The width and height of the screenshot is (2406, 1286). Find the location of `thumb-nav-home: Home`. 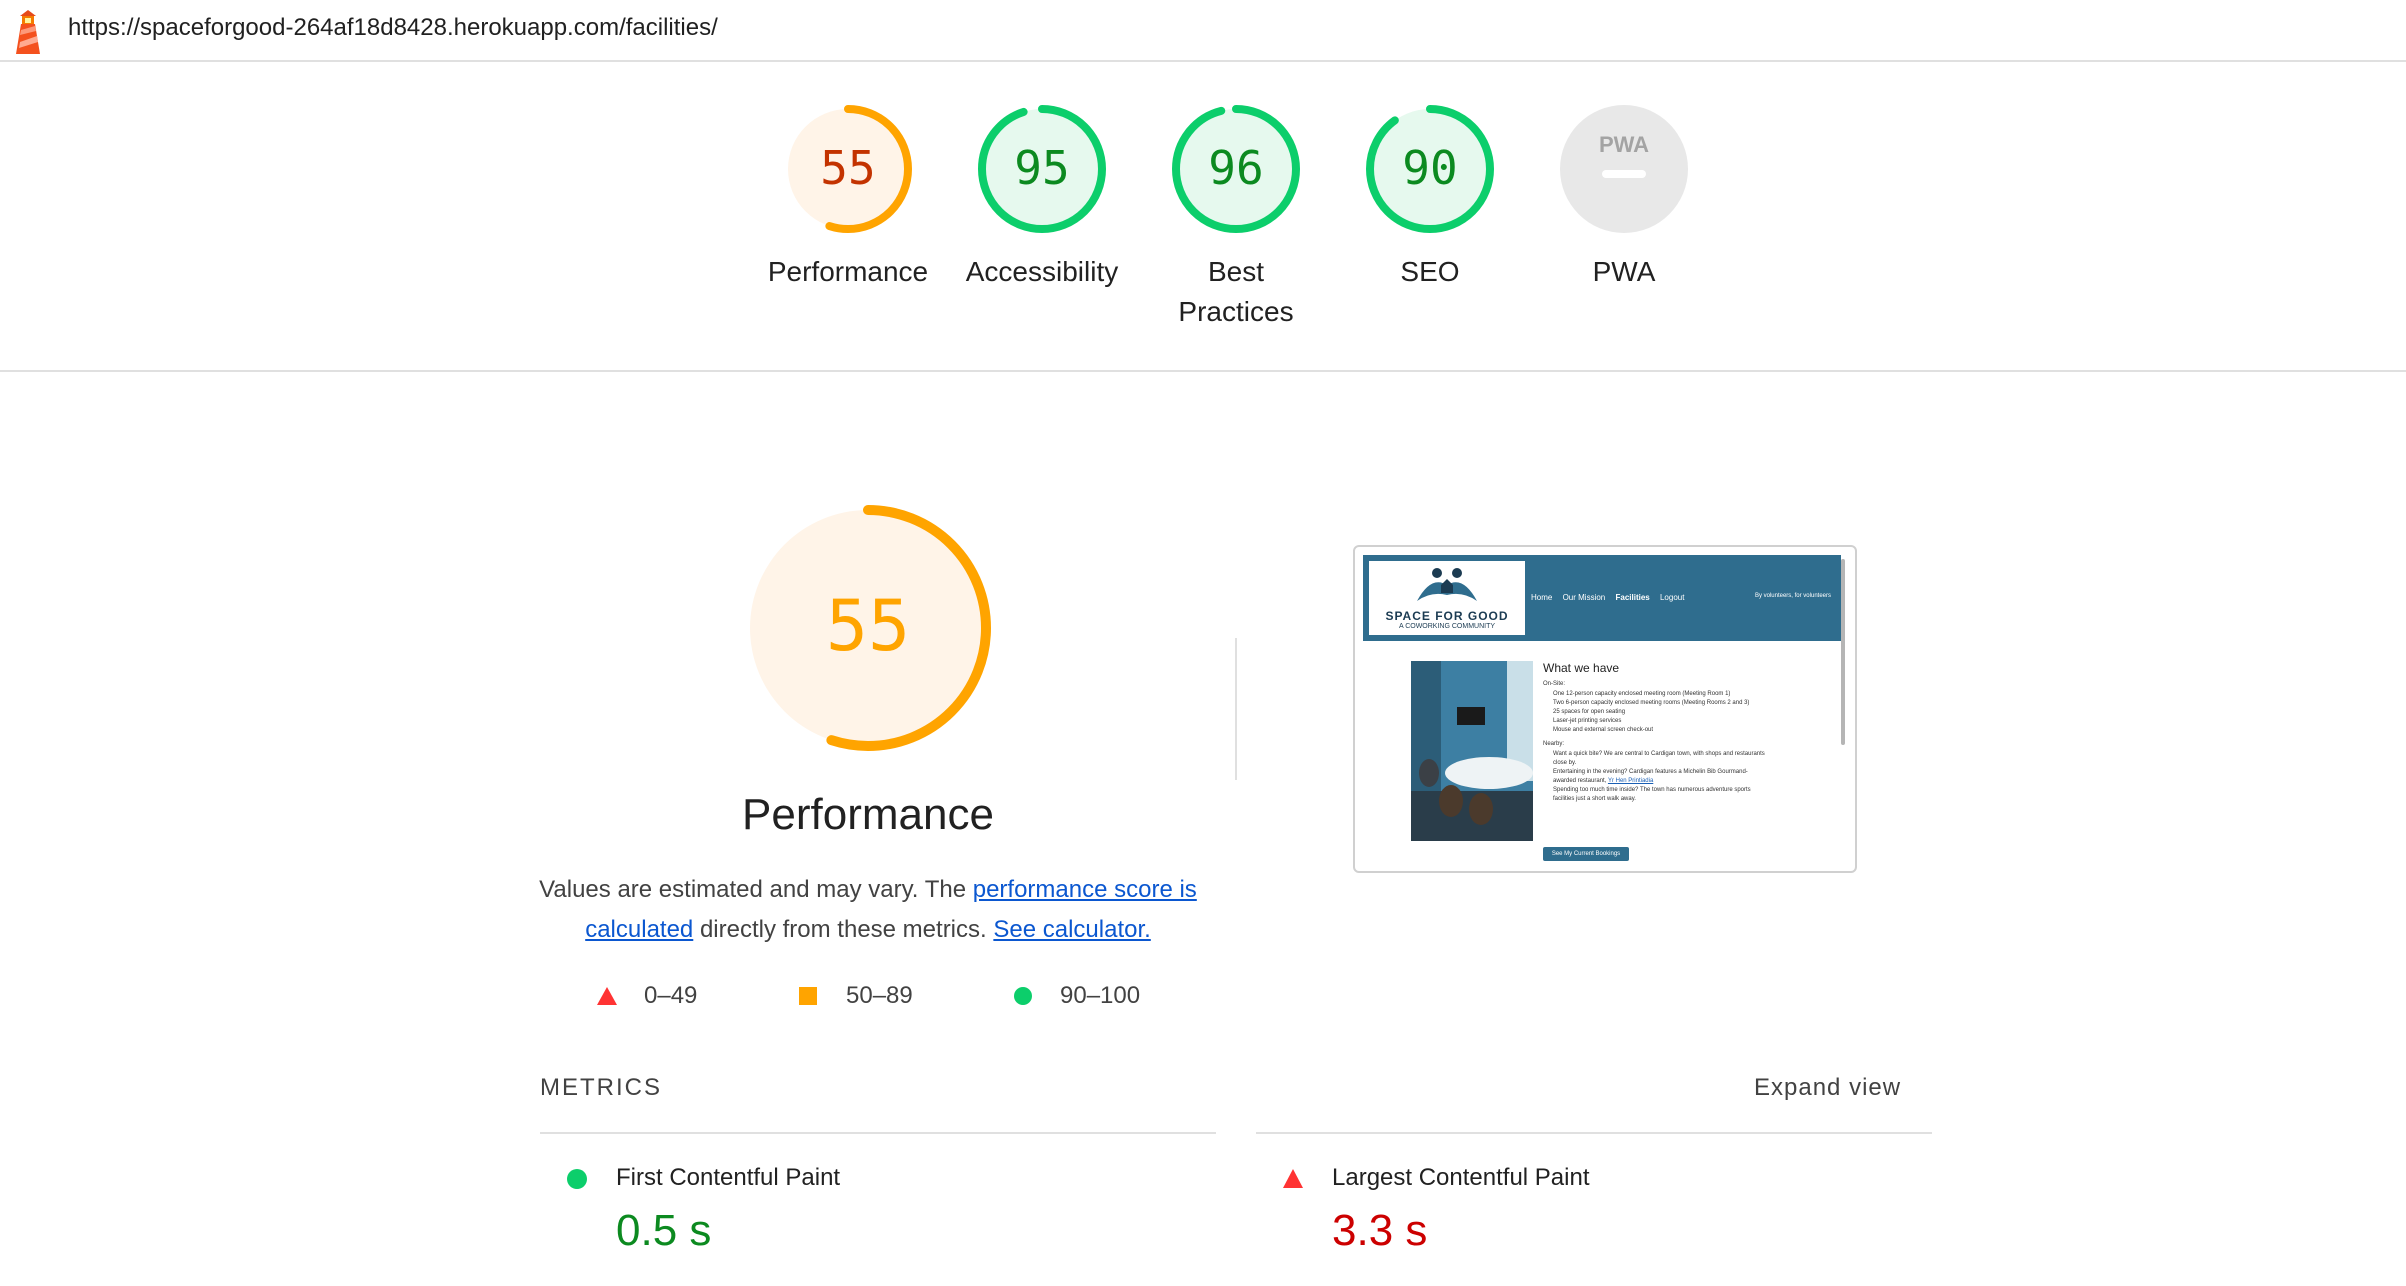

thumb-nav-home: Home is located at coordinates (1542, 597).